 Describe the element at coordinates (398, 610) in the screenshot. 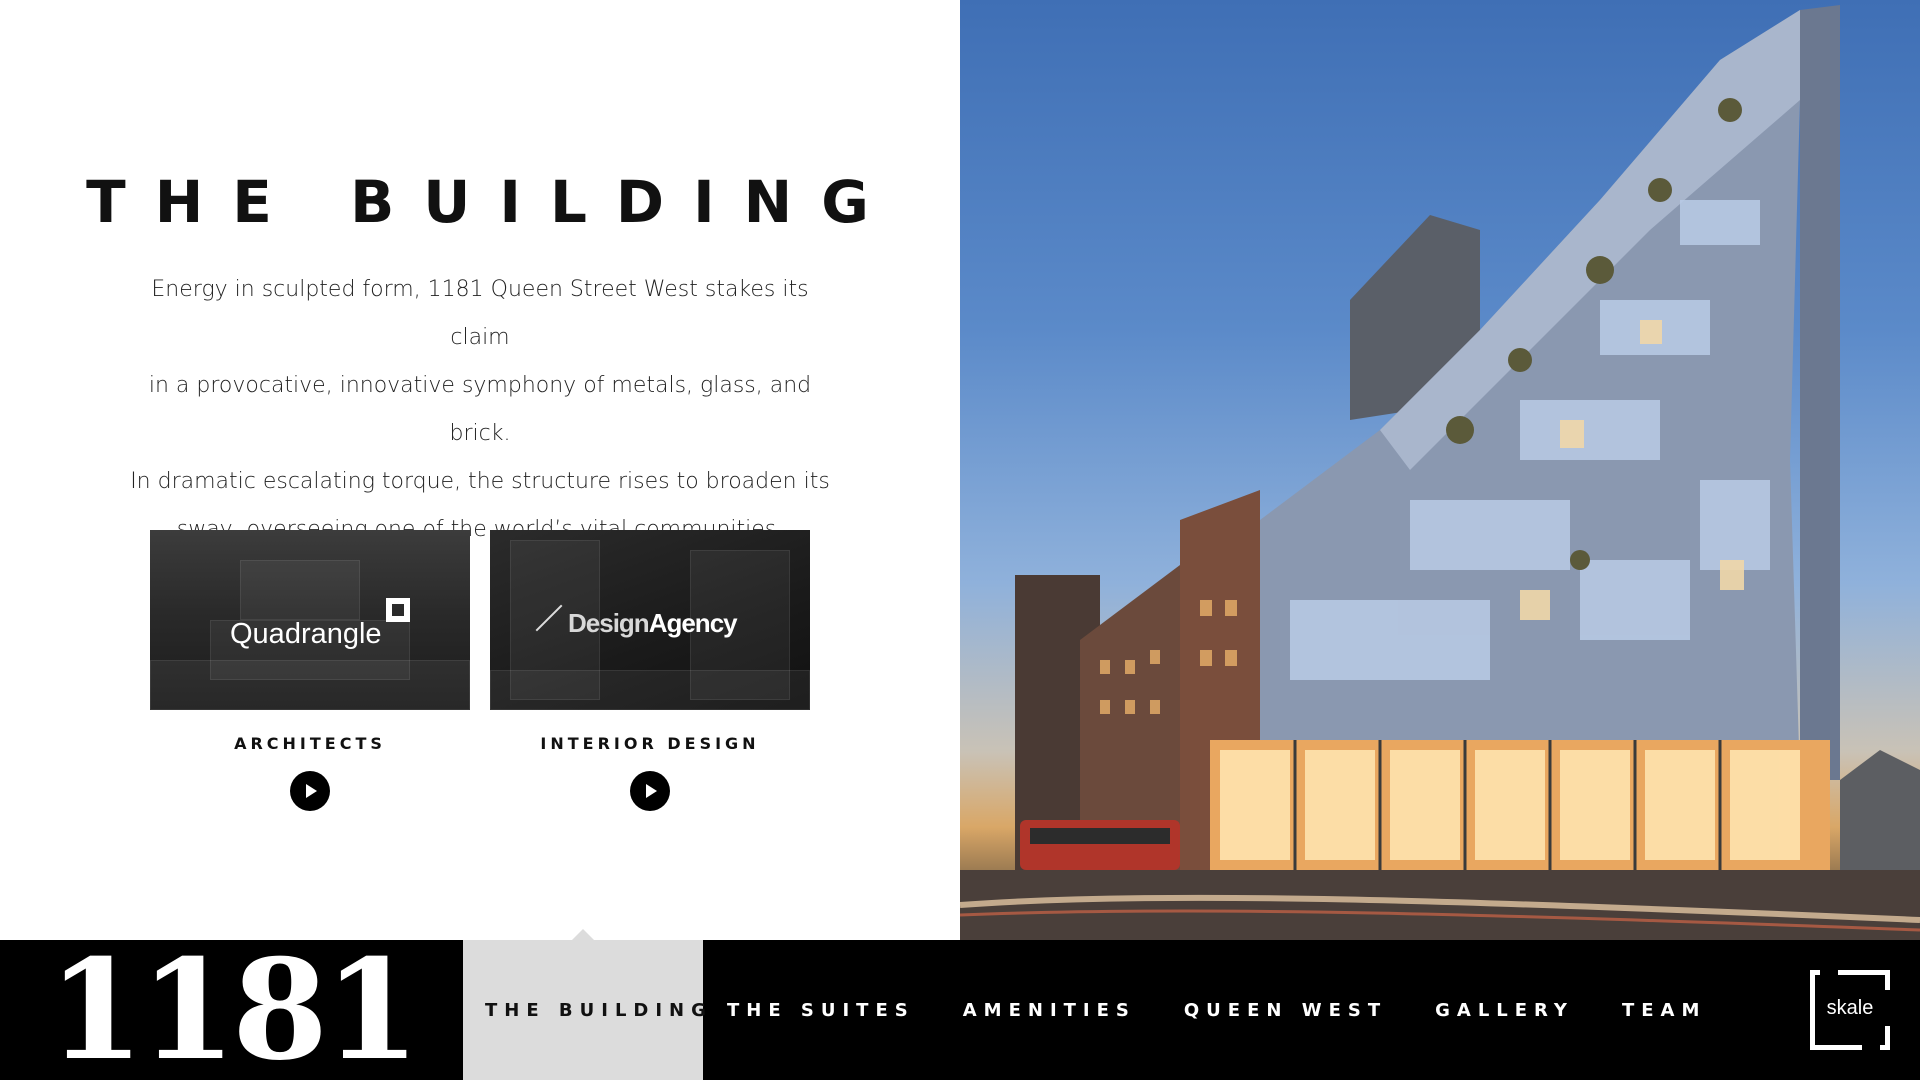

I see `quadrangle-logo-square-icon` at that location.